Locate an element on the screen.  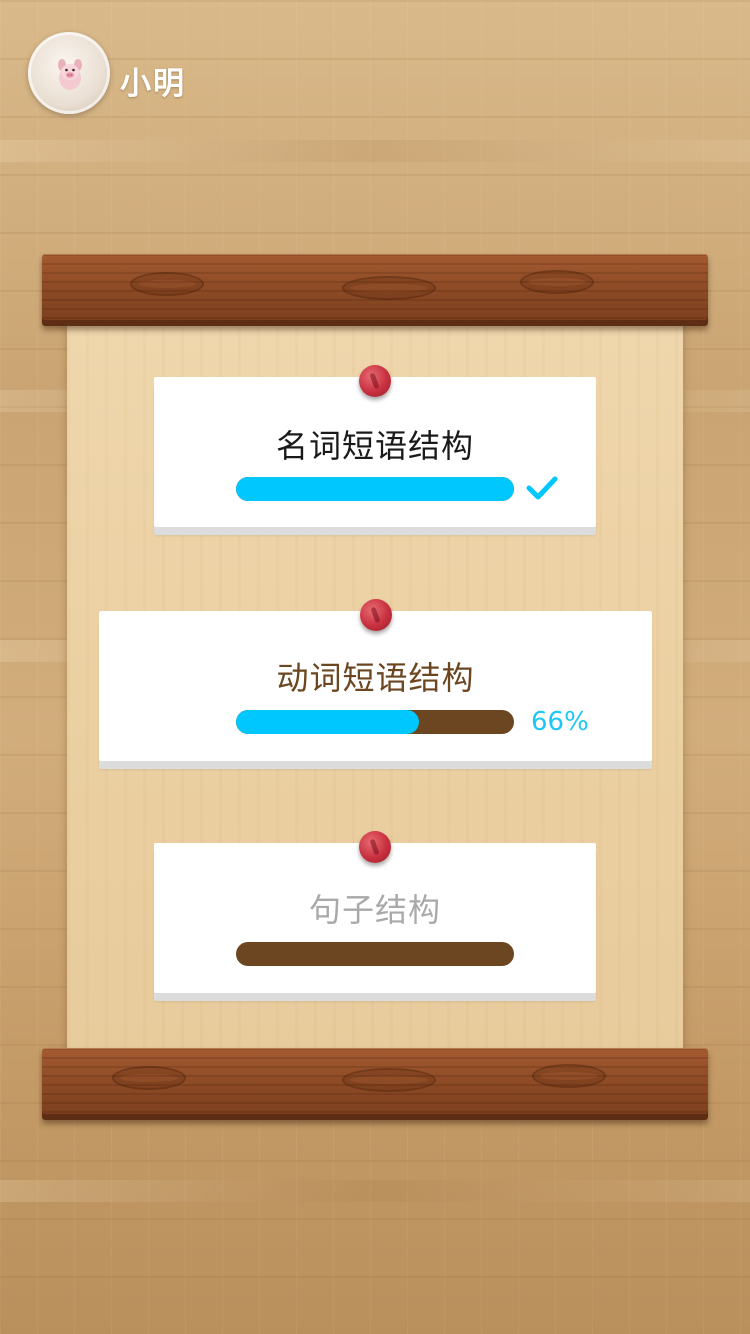
unit-title: 句子结构 is located at coordinates (374, 910).